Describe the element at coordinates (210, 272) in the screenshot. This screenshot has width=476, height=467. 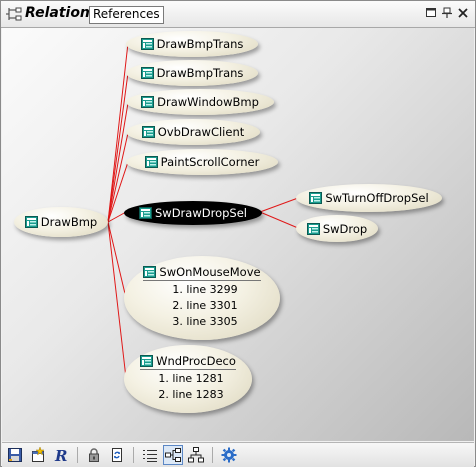
I see `node-label: SwOnMouseMove` at that location.